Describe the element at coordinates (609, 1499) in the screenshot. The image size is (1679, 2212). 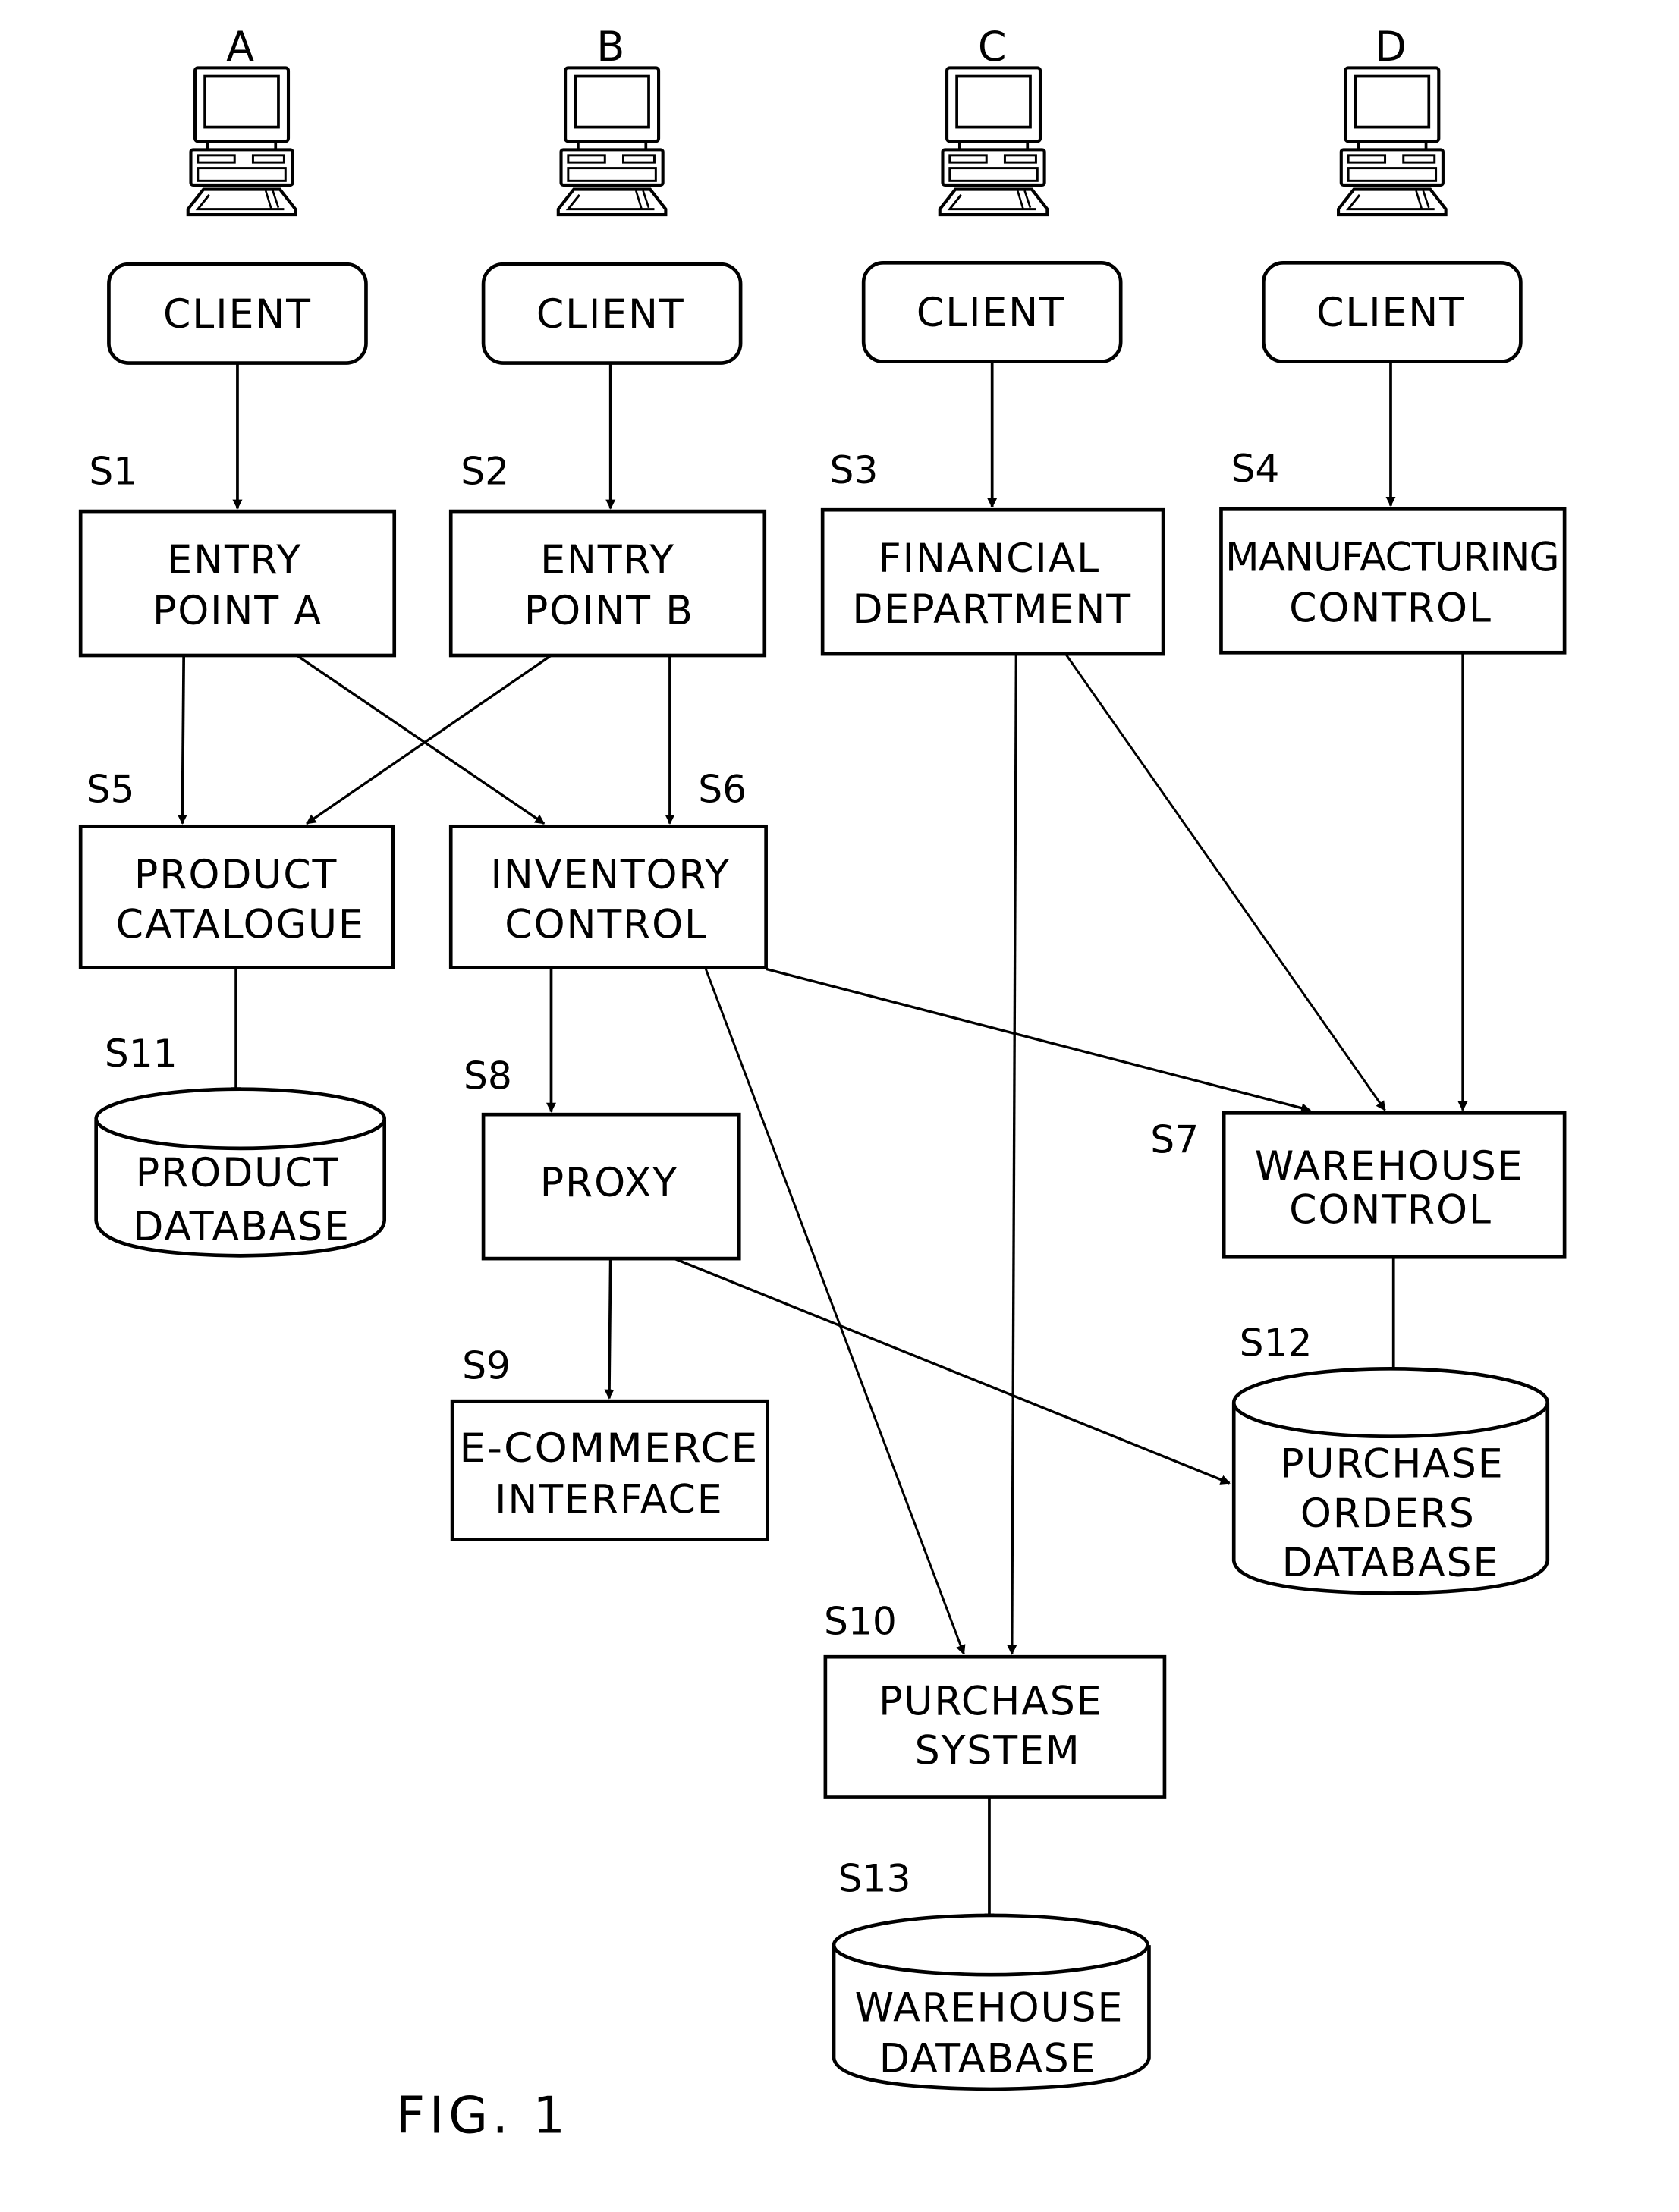
I see `node-text-line: INTERFACE` at that location.